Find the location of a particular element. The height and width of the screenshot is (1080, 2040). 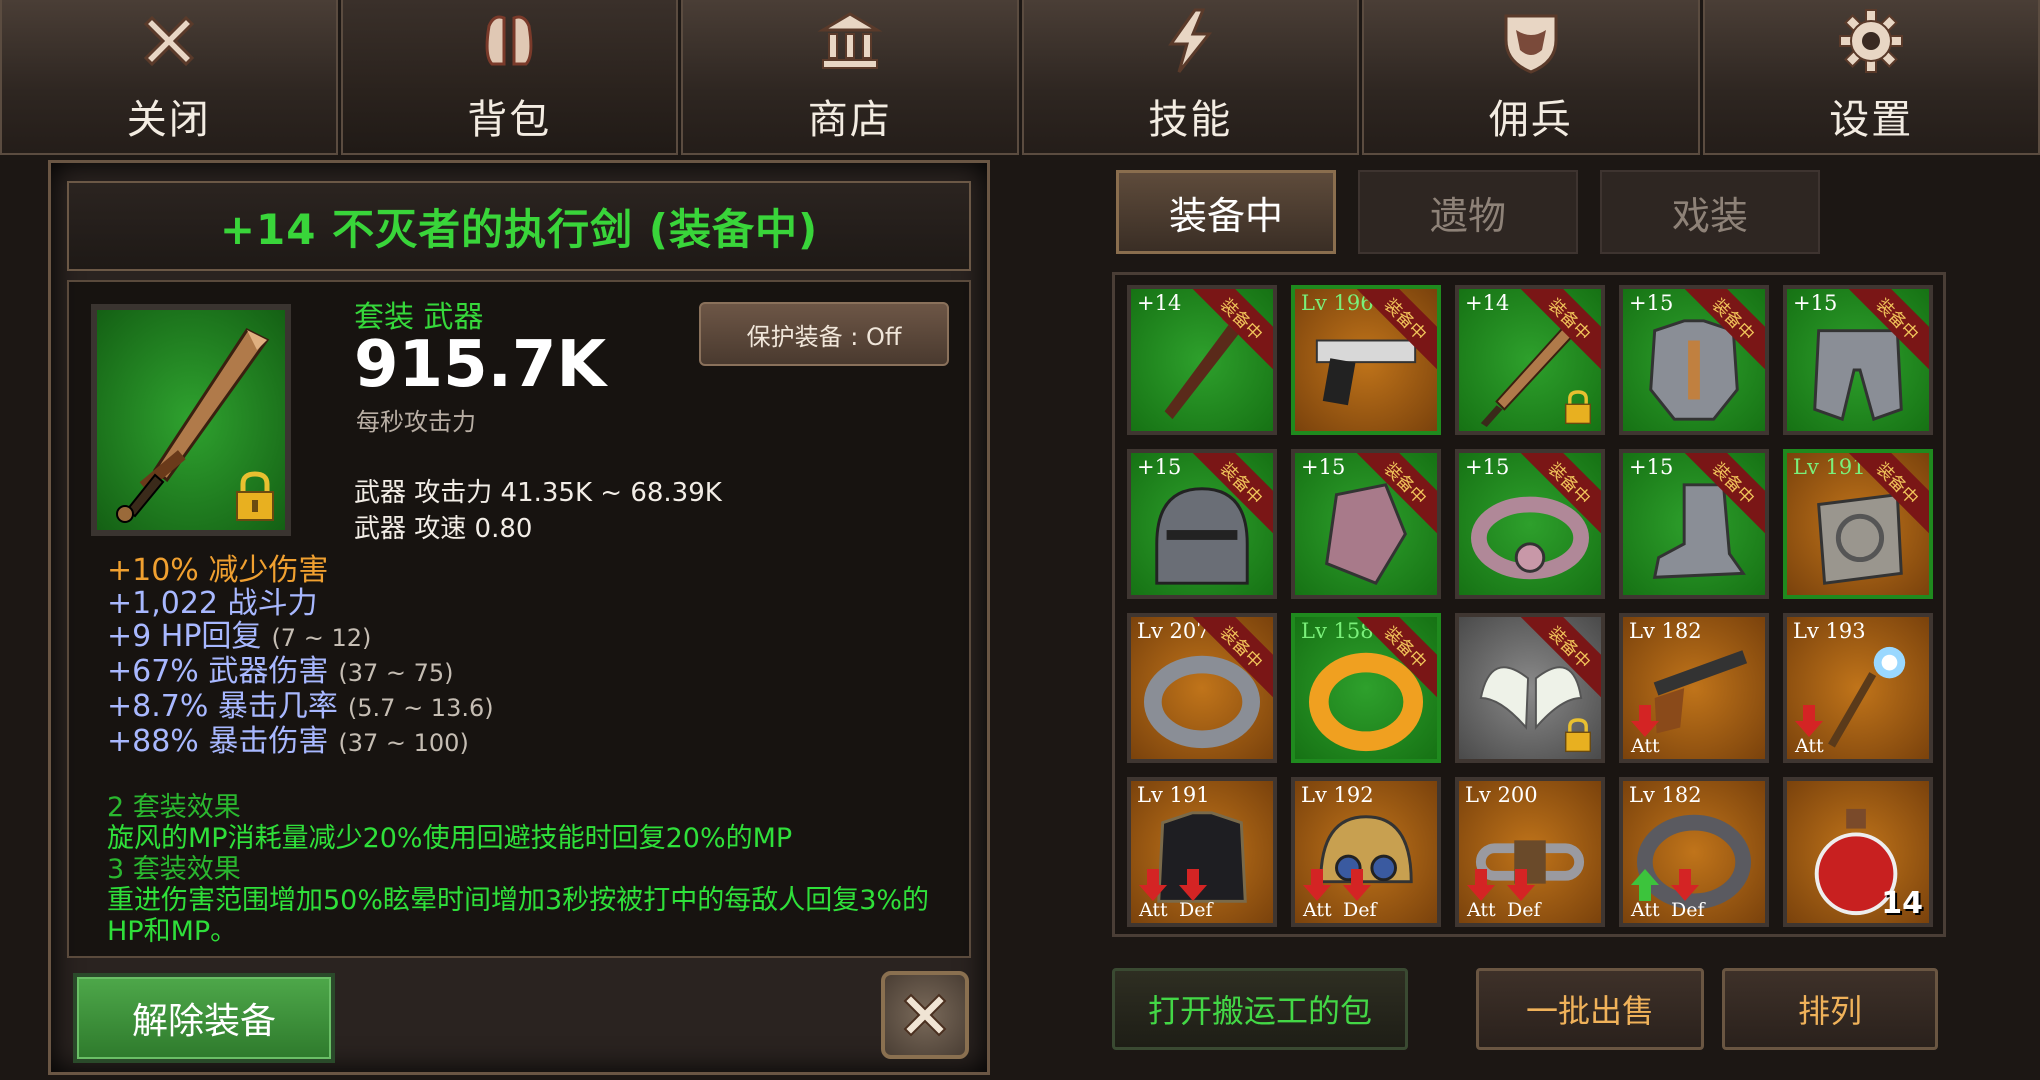

inventory-slot: Lv 192 Att Def is located at coordinates (1366, 852).